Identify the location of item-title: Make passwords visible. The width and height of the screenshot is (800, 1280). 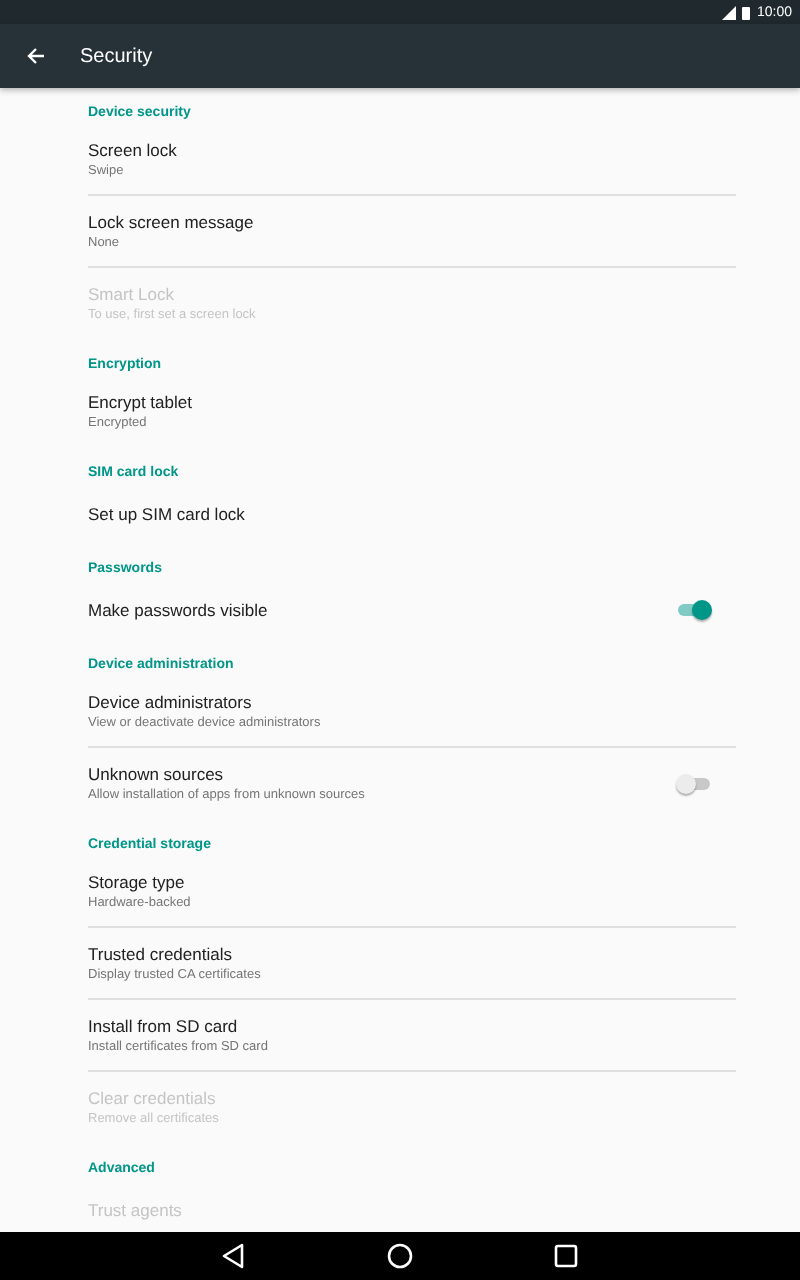
(179, 610).